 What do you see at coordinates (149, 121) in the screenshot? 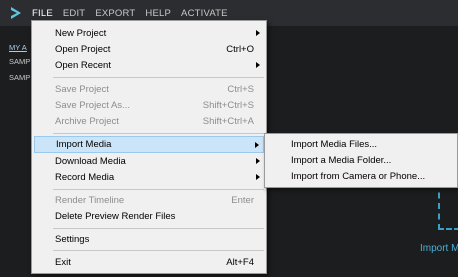
I see `menu-item-archive-project: Archive Project Shift+Ctrl+A` at bounding box center [149, 121].